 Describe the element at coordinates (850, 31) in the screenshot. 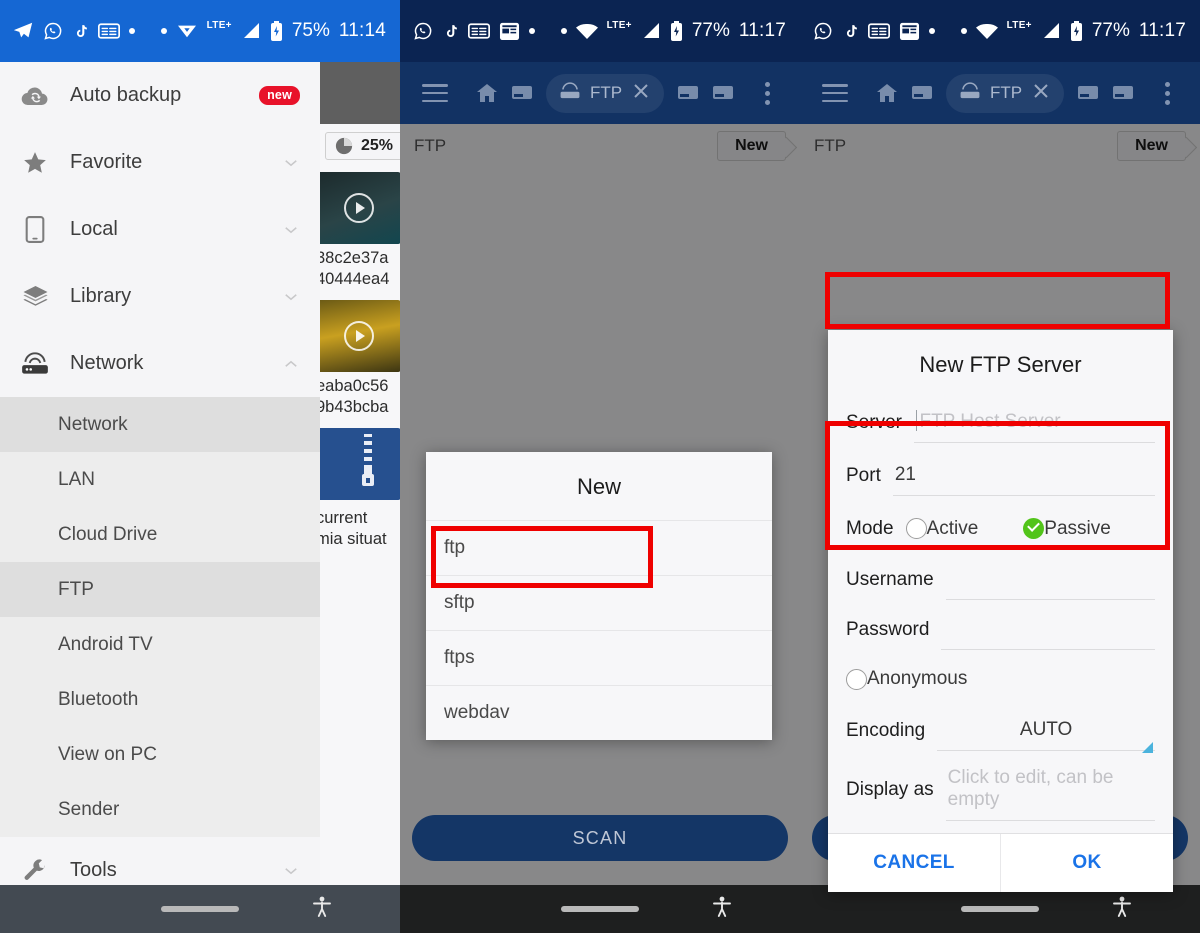

I see `tiktok-icon` at that location.